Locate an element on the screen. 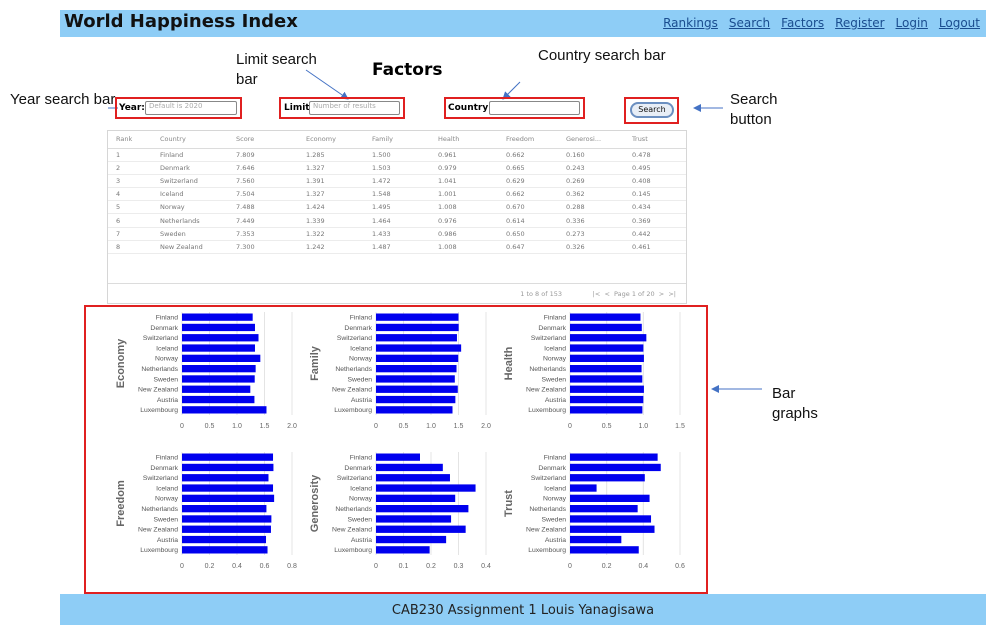 Image resolution: width=986 pixels, height=625 pixels. table-cell: 0.145 is located at coordinates (655, 194).